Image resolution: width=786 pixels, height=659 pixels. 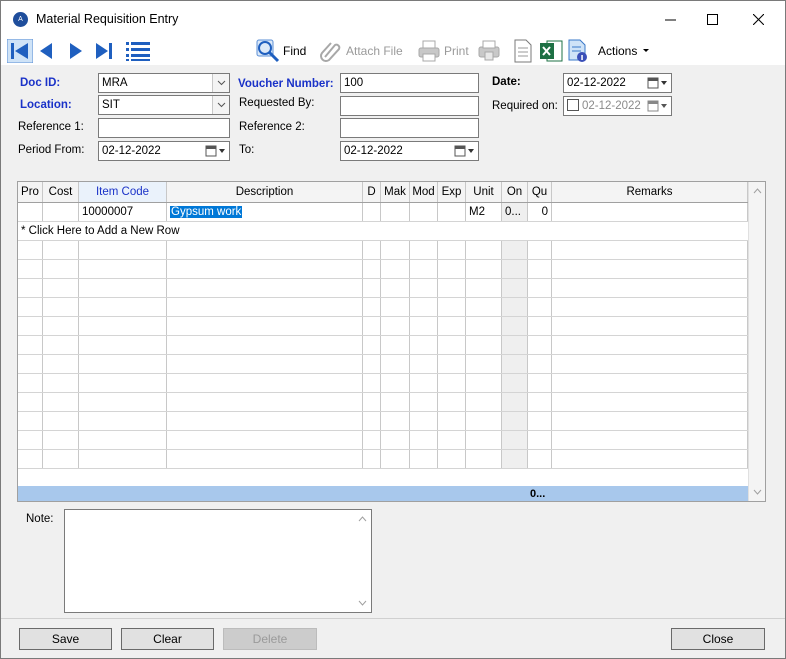 I want to click on first-record-button, so click(x=20, y=51).